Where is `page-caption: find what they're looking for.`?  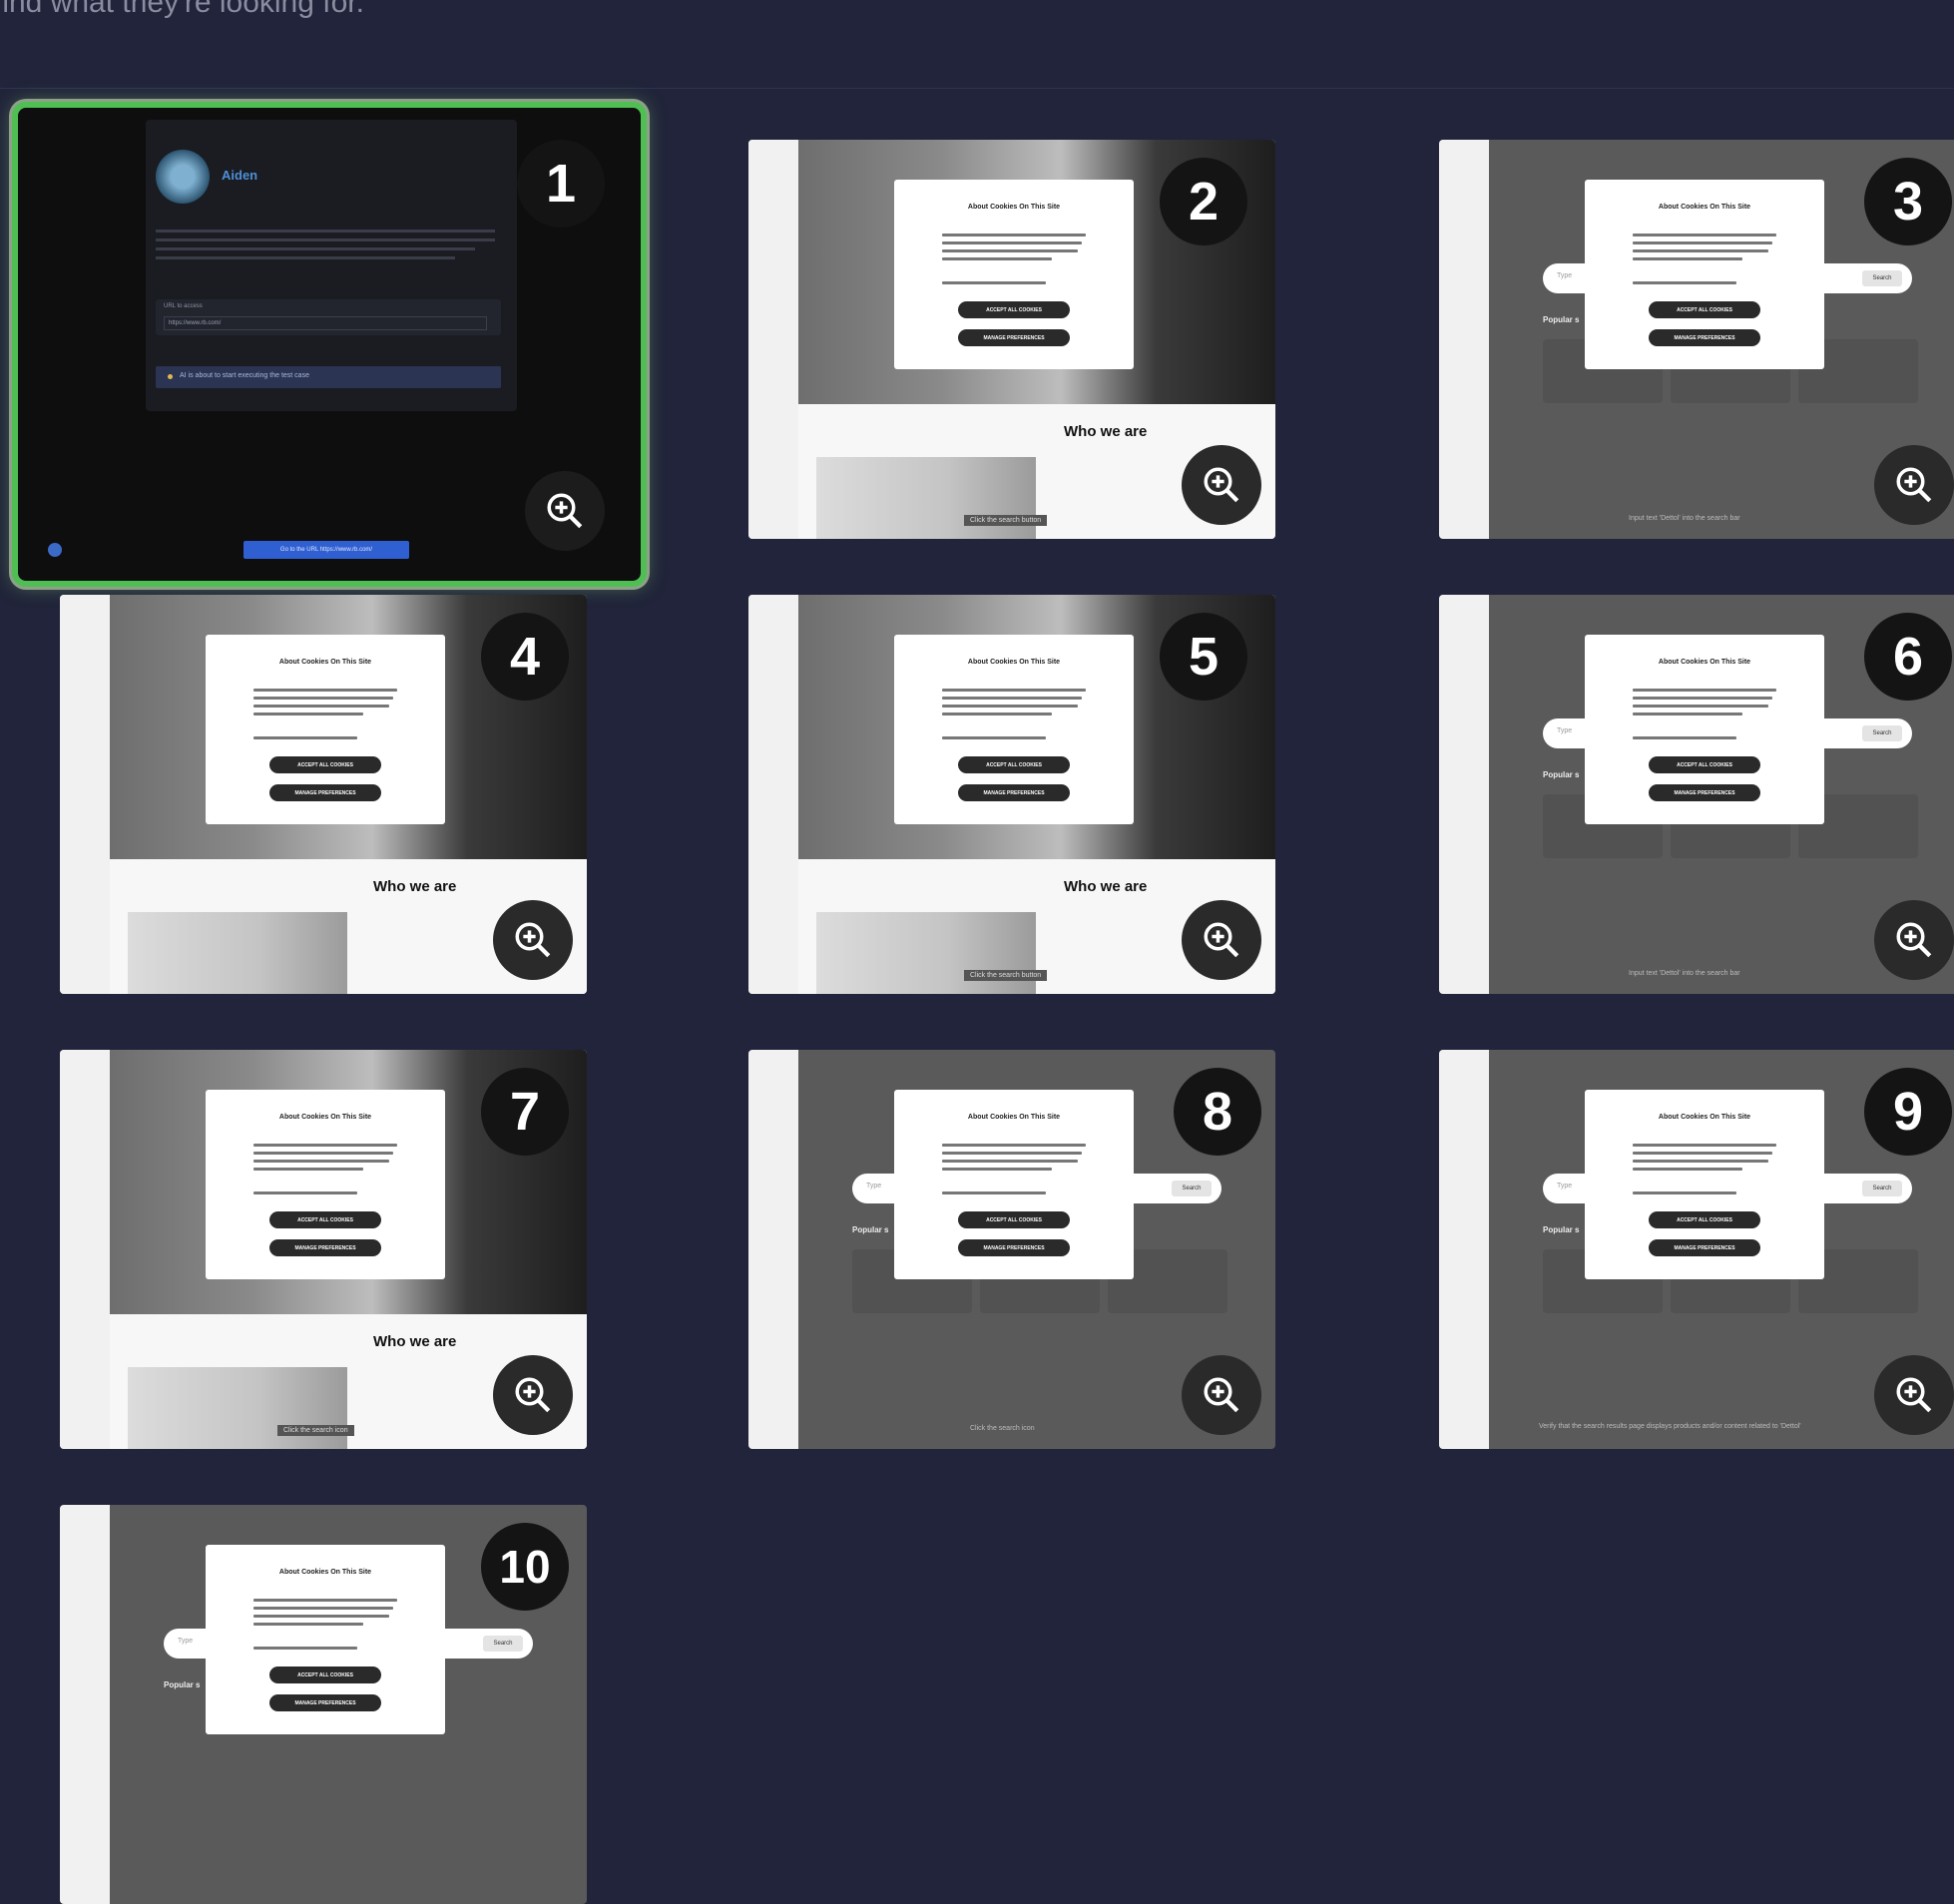
page-caption: find what they're looking for. is located at coordinates (182, 9).